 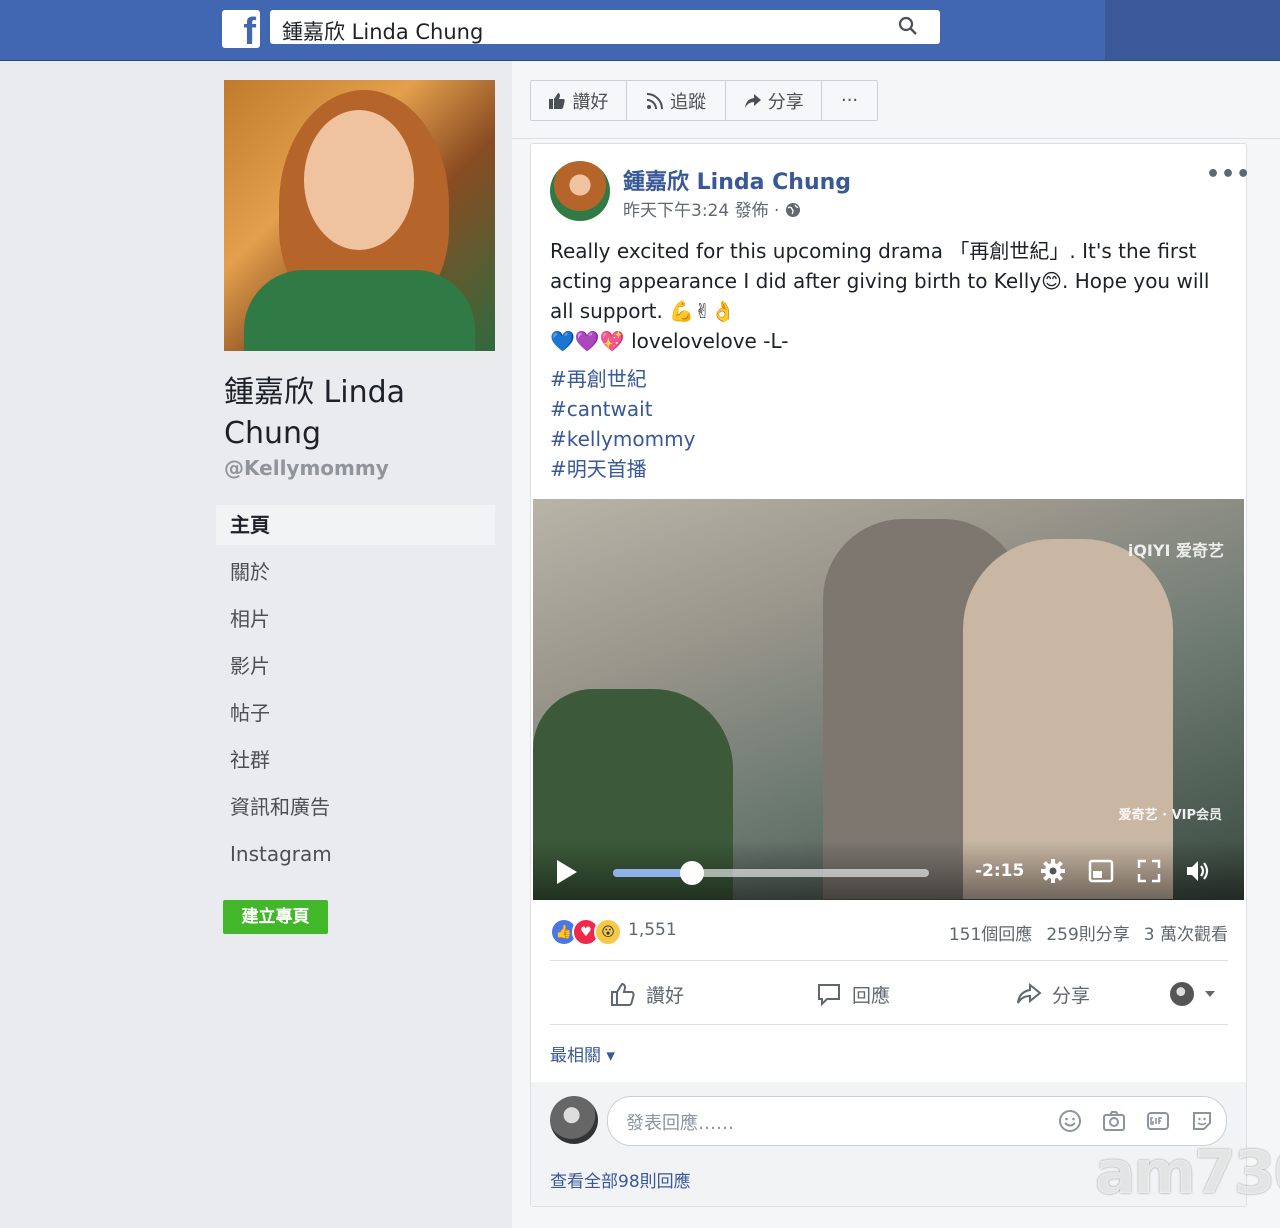 I want to click on shares-count: 259則分享, so click(x=1087, y=932).